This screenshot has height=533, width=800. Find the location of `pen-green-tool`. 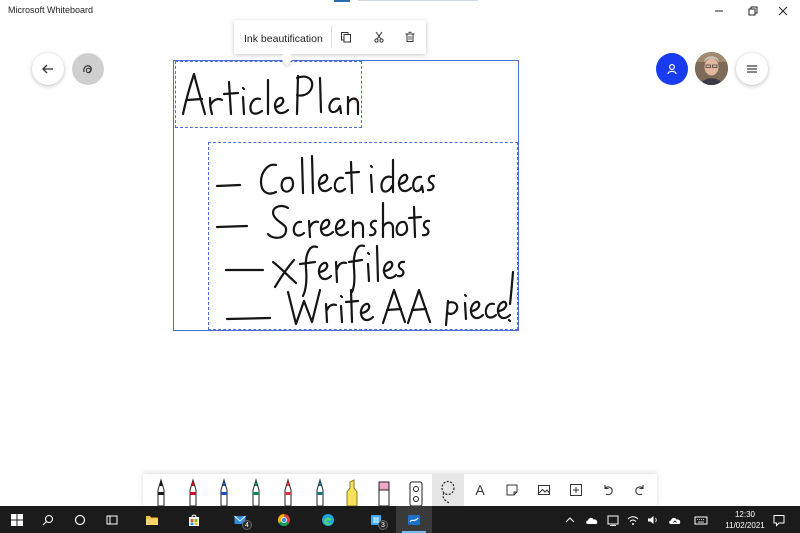

pen-green-tool is located at coordinates (256, 490).